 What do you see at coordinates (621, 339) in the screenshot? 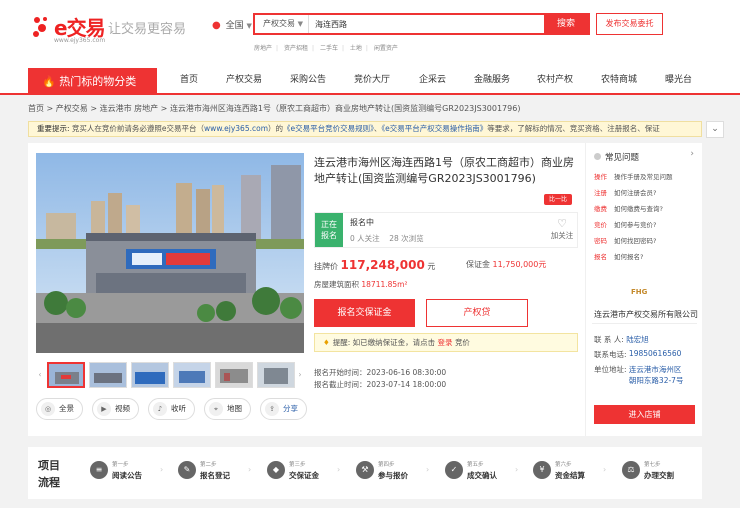
I see `org-contact: 联 系 人: 陆宏旭` at bounding box center [621, 339].